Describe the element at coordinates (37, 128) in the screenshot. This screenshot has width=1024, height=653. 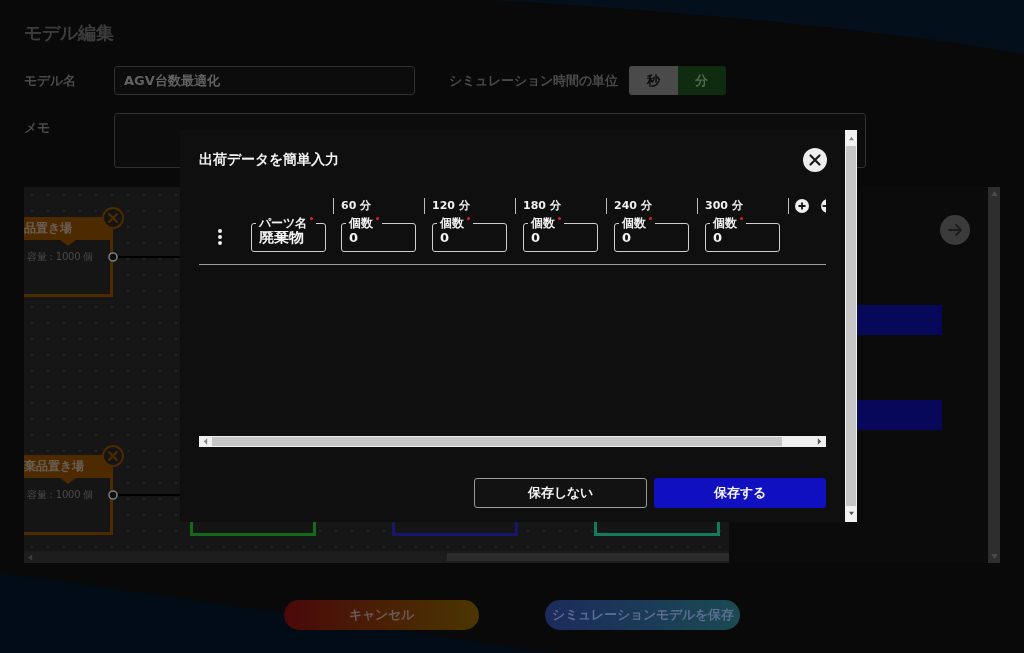
I see `memo-label: メモ` at that location.